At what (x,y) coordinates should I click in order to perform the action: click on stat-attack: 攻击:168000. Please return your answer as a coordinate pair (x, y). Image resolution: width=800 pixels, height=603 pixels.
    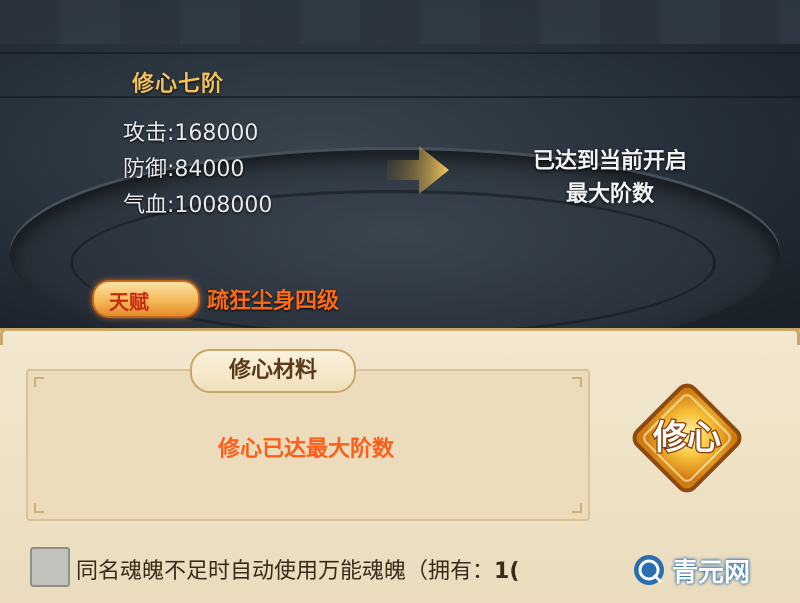
    Looking at the image, I should click on (190, 131).